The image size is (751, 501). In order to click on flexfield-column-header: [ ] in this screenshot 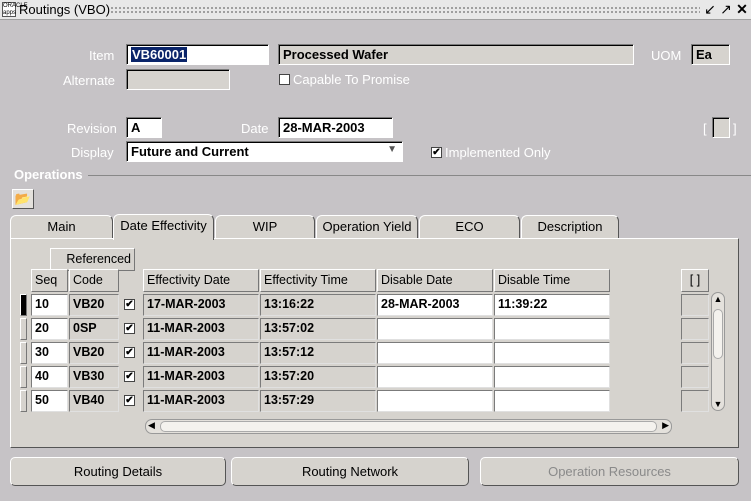, I will do `click(695, 280)`.